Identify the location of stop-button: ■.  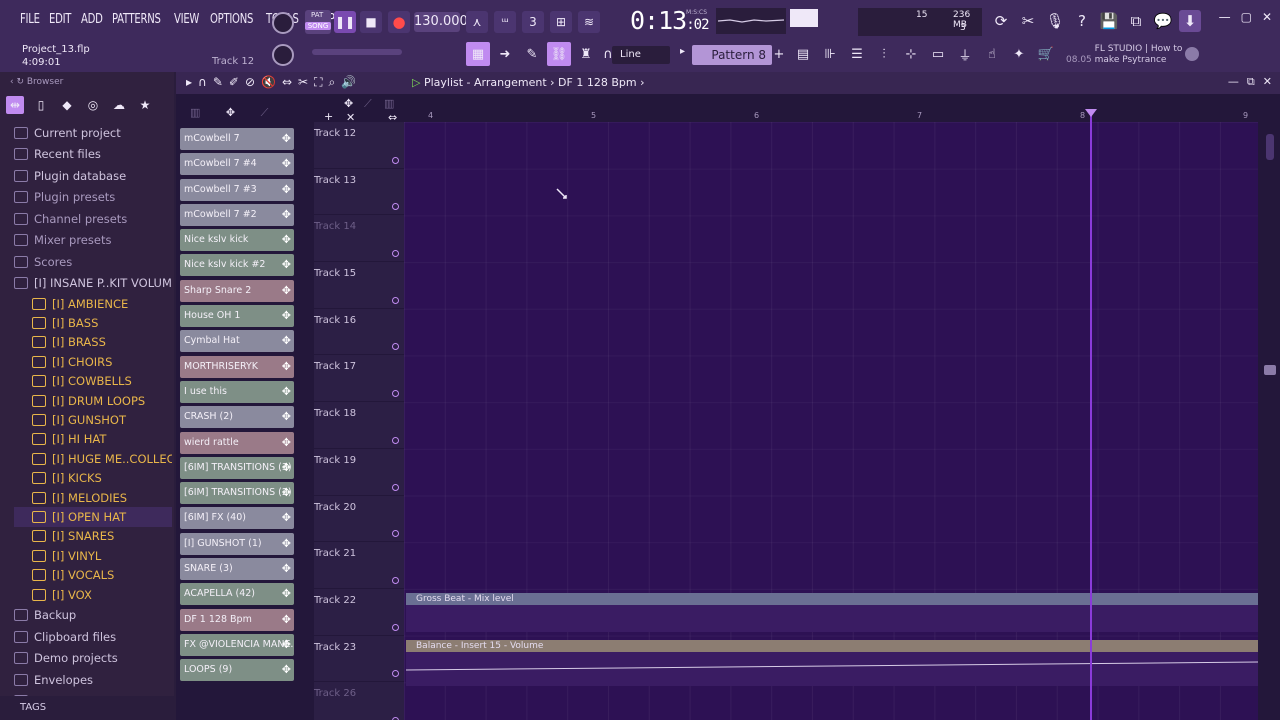
(371, 22).